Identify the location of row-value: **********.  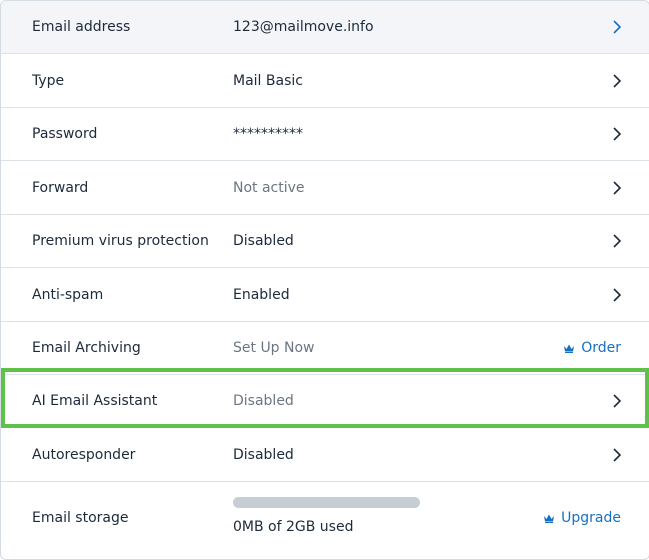
(268, 134).